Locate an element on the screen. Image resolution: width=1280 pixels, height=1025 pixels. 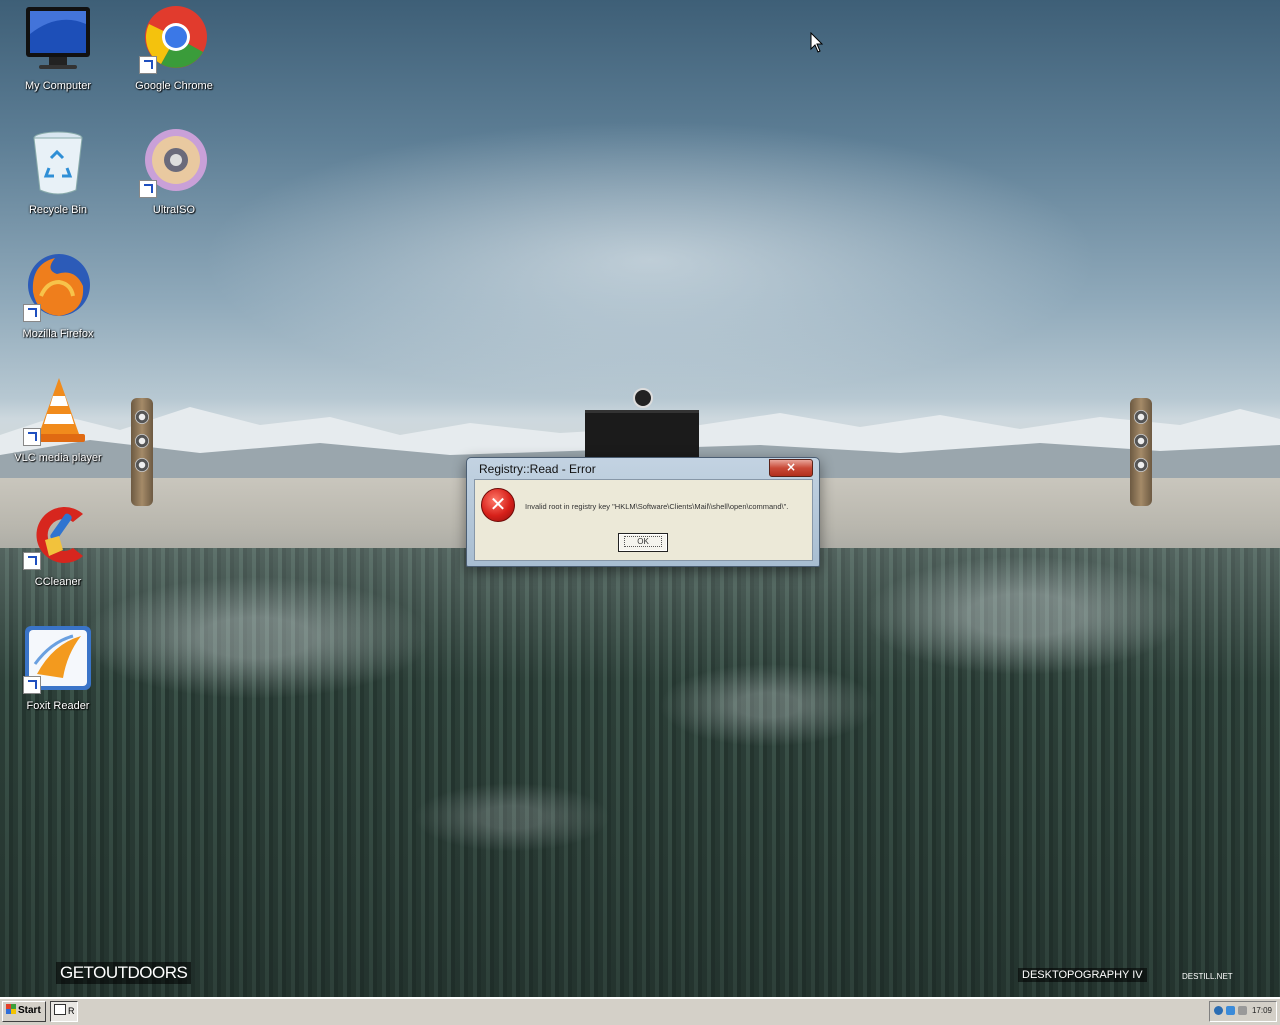
volume-icon is located at coordinates (1242, 1010).